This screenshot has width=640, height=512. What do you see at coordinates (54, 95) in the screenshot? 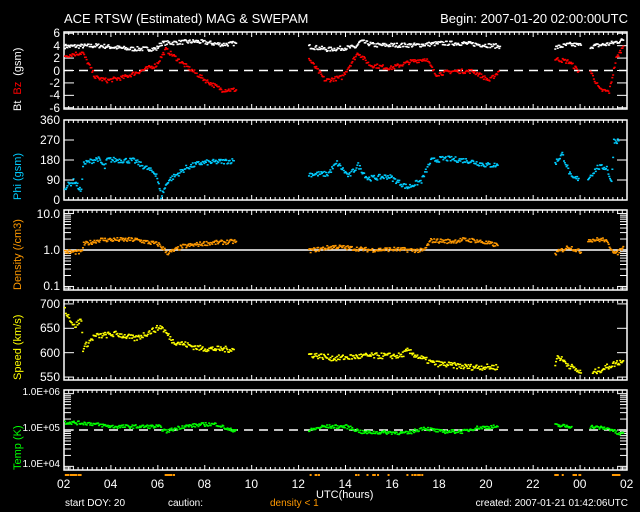
I see `y-tick-label: -4` at bounding box center [54, 95].